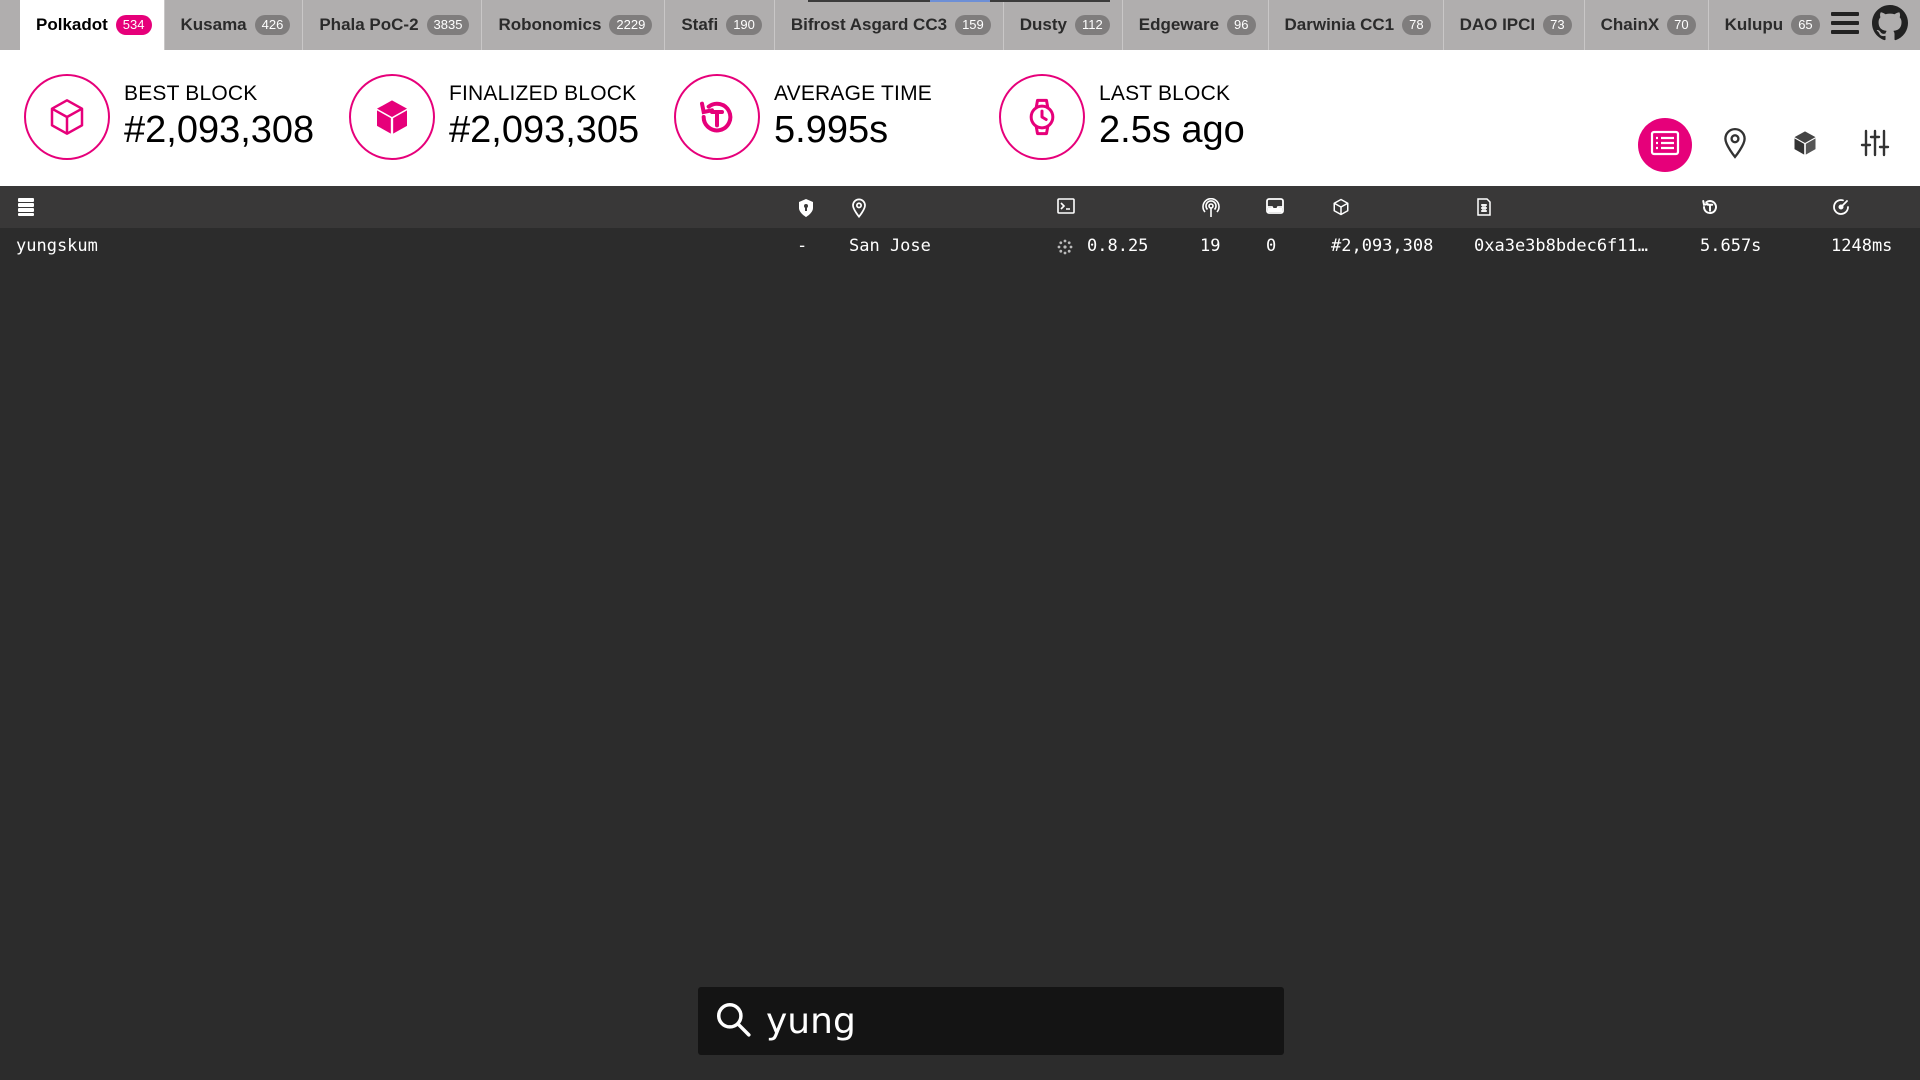 This screenshot has width=1920, height=1080. I want to click on block-time-icon, so click(1710, 209).